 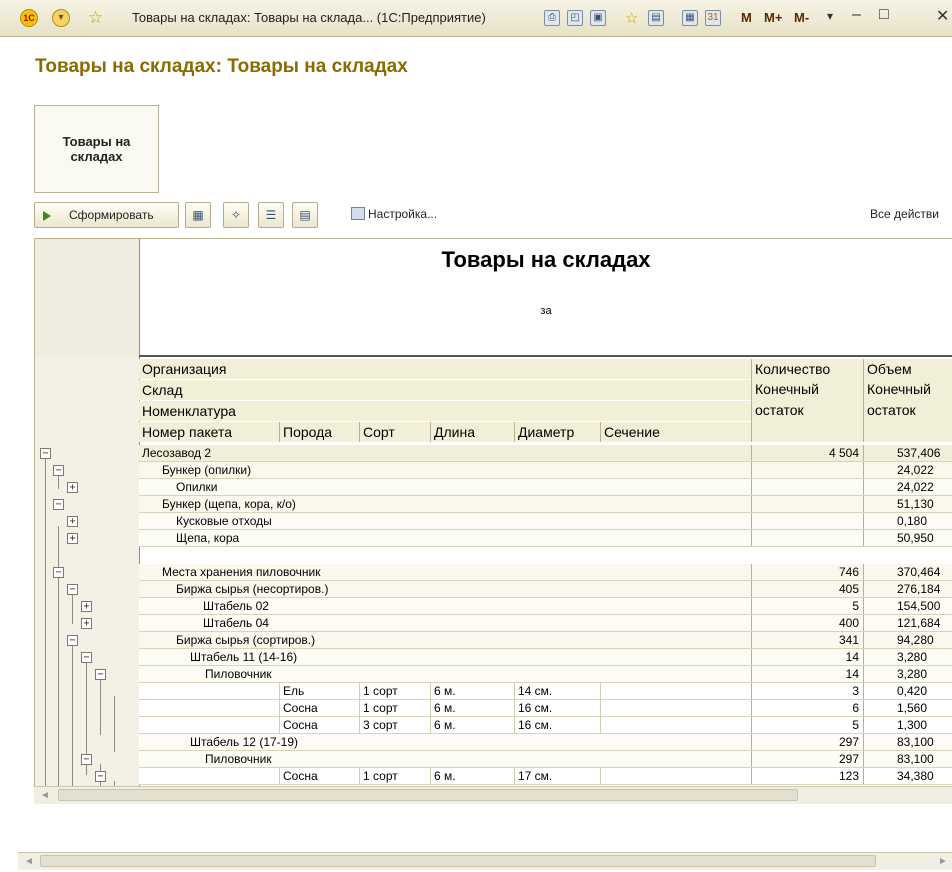 What do you see at coordinates (197, 487) in the screenshot?
I see `row-label: Опилки` at bounding box center [197, 487].